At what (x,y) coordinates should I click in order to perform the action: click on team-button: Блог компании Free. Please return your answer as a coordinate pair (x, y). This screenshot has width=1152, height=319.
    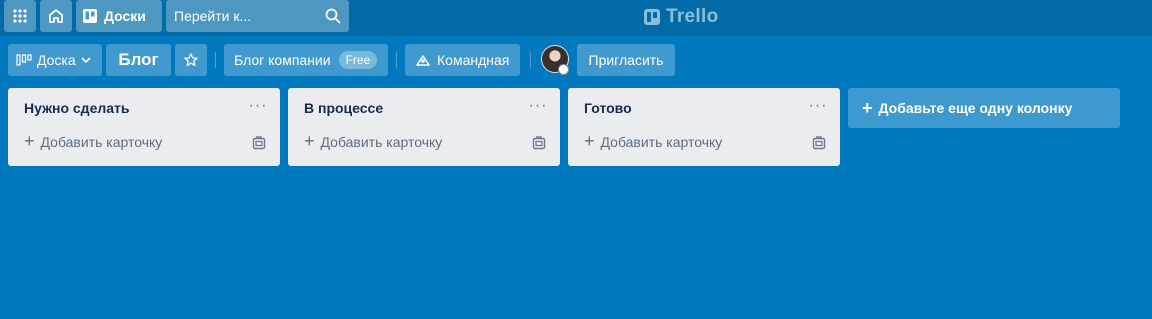
    Looking at the image, I should click on (306, 60).